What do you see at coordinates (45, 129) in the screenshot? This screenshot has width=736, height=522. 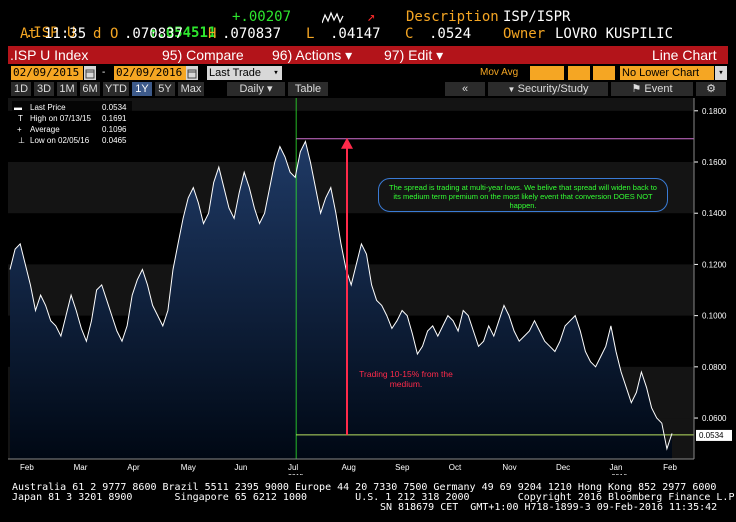 I see `legend-average-label: Average` at bounding box center [45, 129].